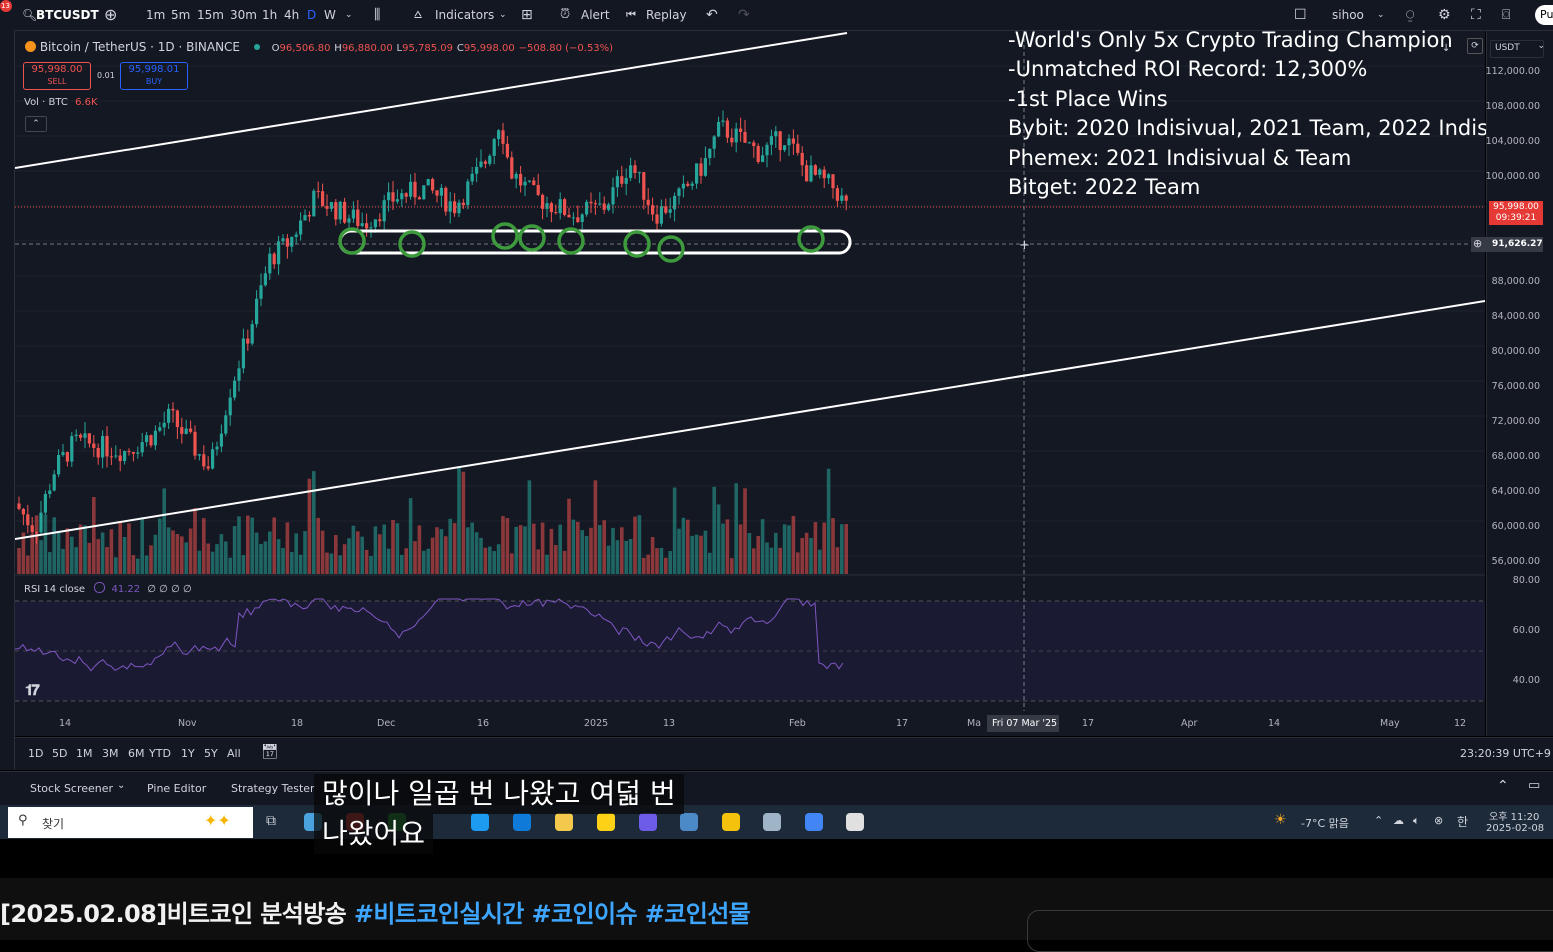  Describe the element at coordinates (169, 589) in the screenshot. I see `rsi-extra-values: ∅ ∅ ∅ ∅` at that location.